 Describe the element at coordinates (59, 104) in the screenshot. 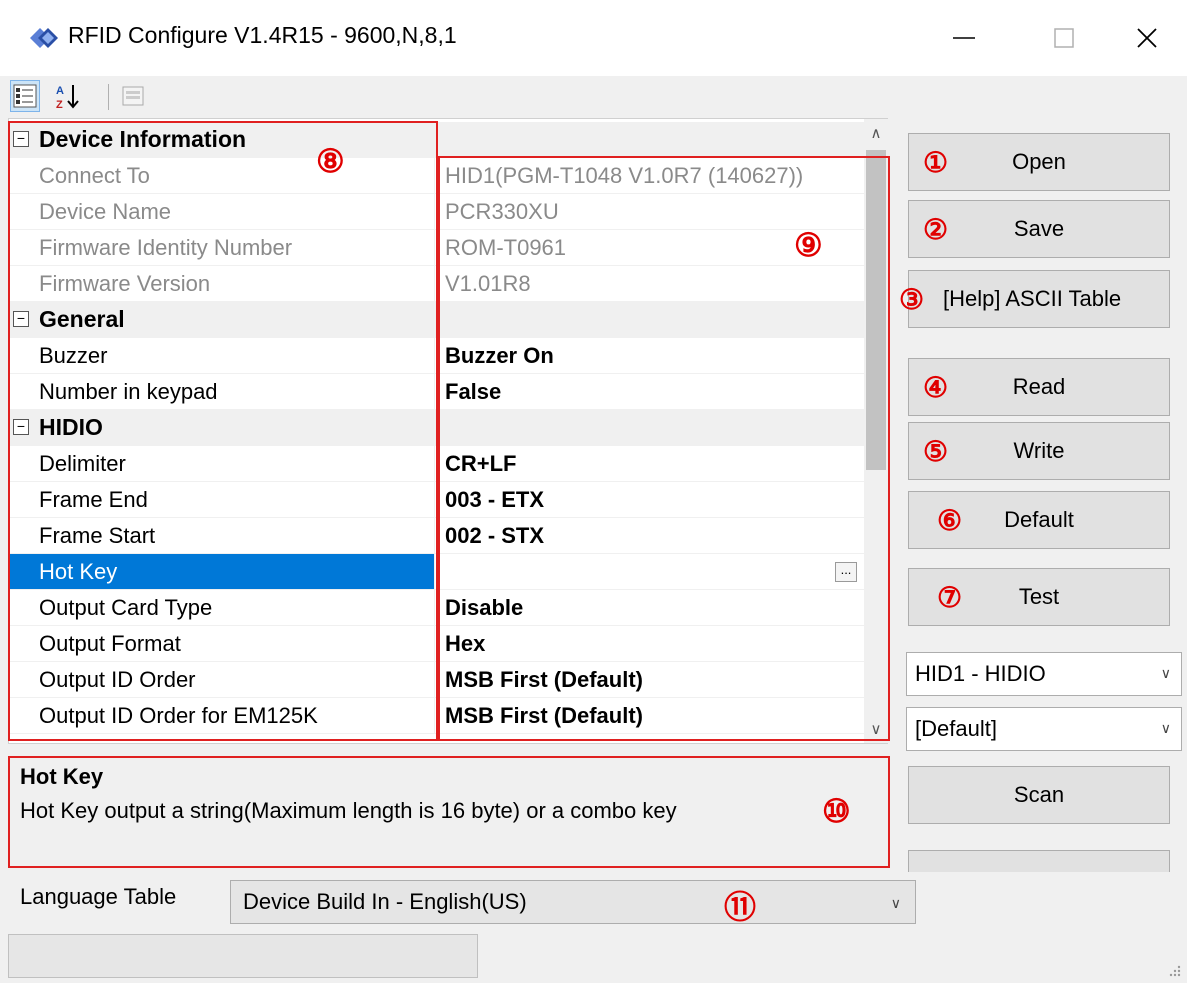

I see `svg-text: Z` at that location.